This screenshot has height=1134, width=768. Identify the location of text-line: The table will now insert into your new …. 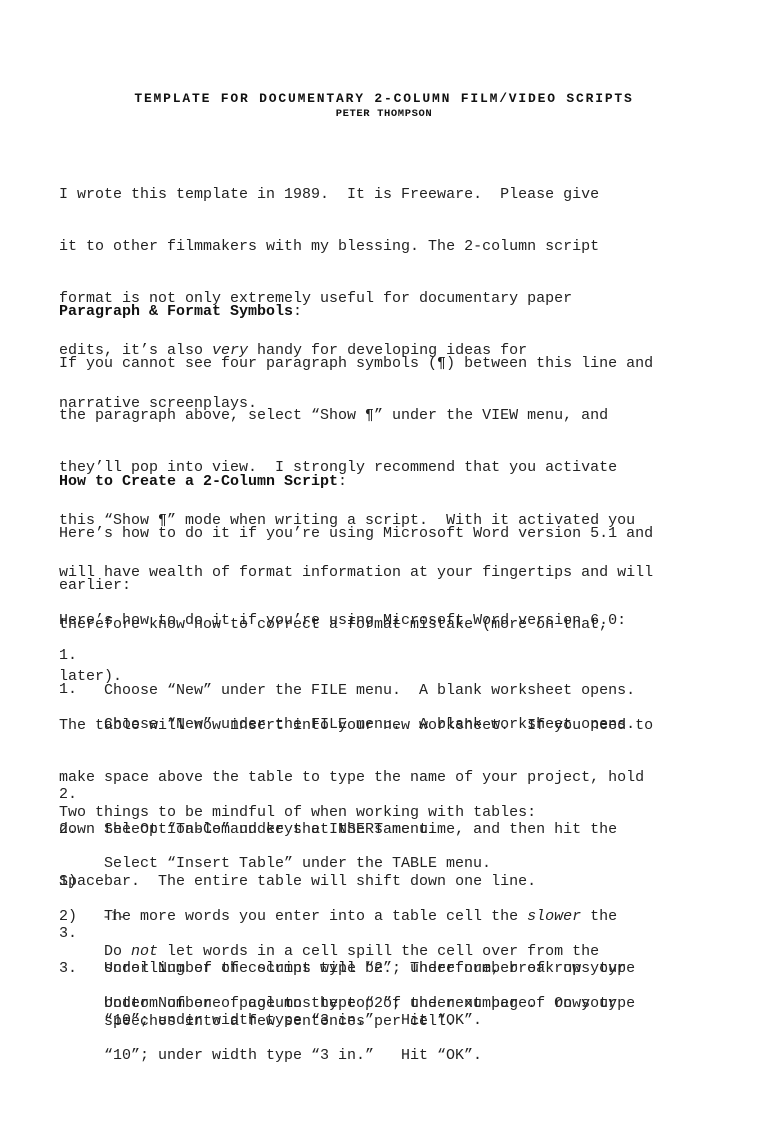
(356, 725).